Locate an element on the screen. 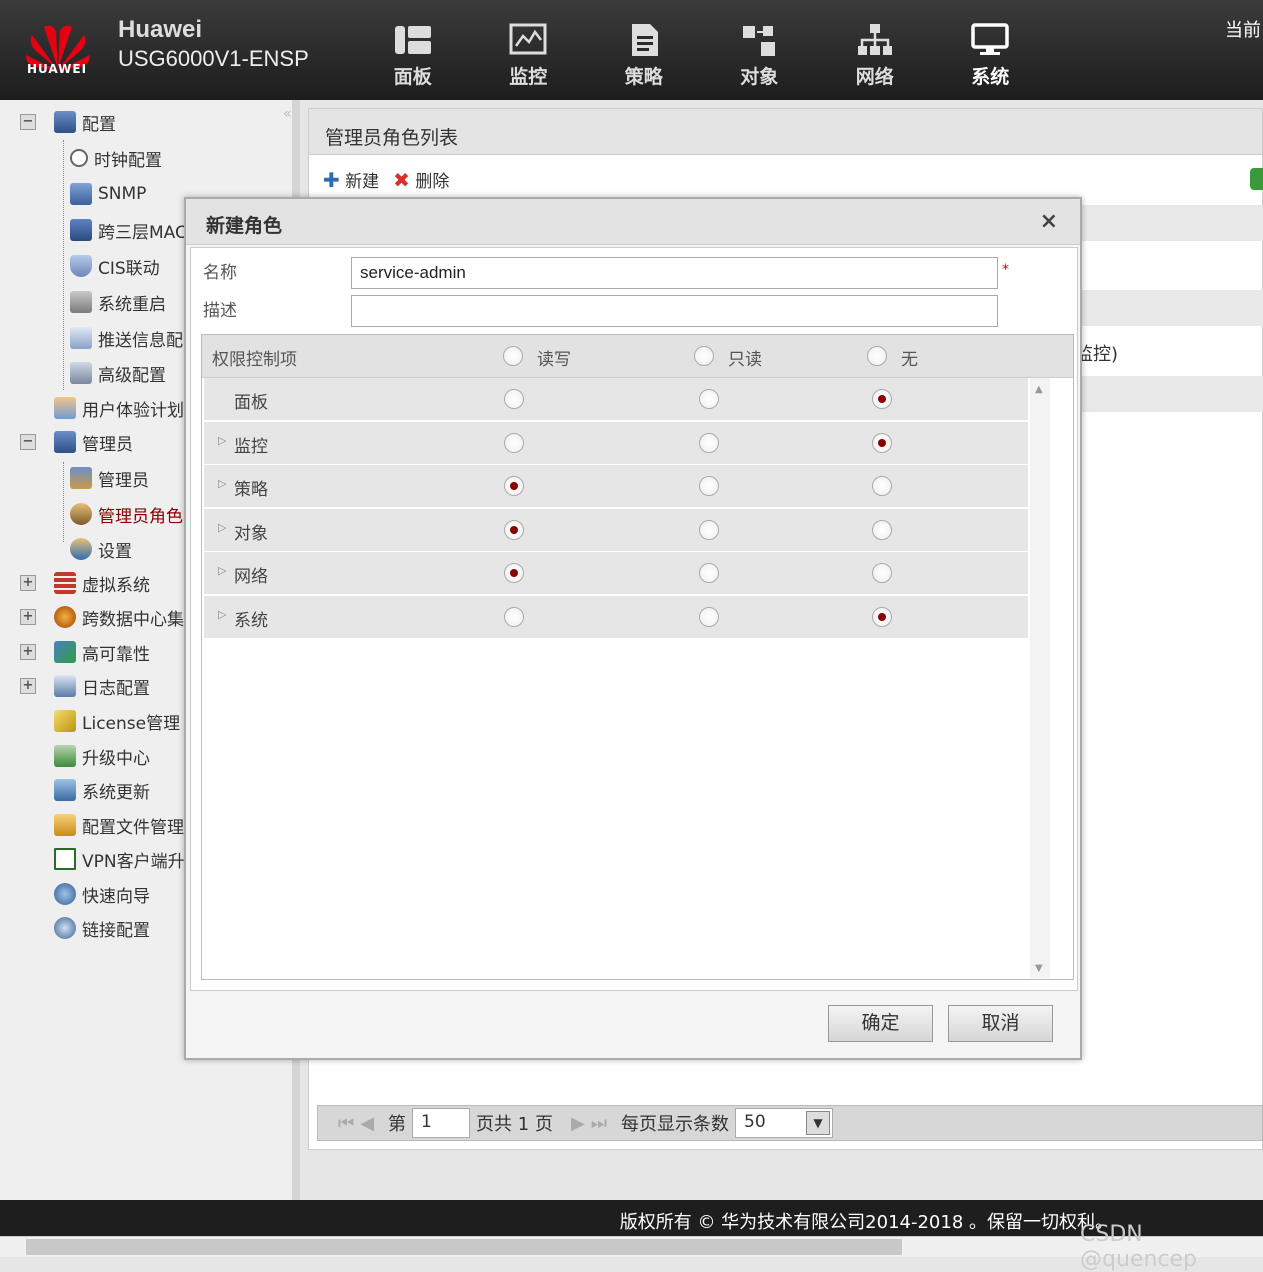  admin-icon is located at coordinates (65, 442).